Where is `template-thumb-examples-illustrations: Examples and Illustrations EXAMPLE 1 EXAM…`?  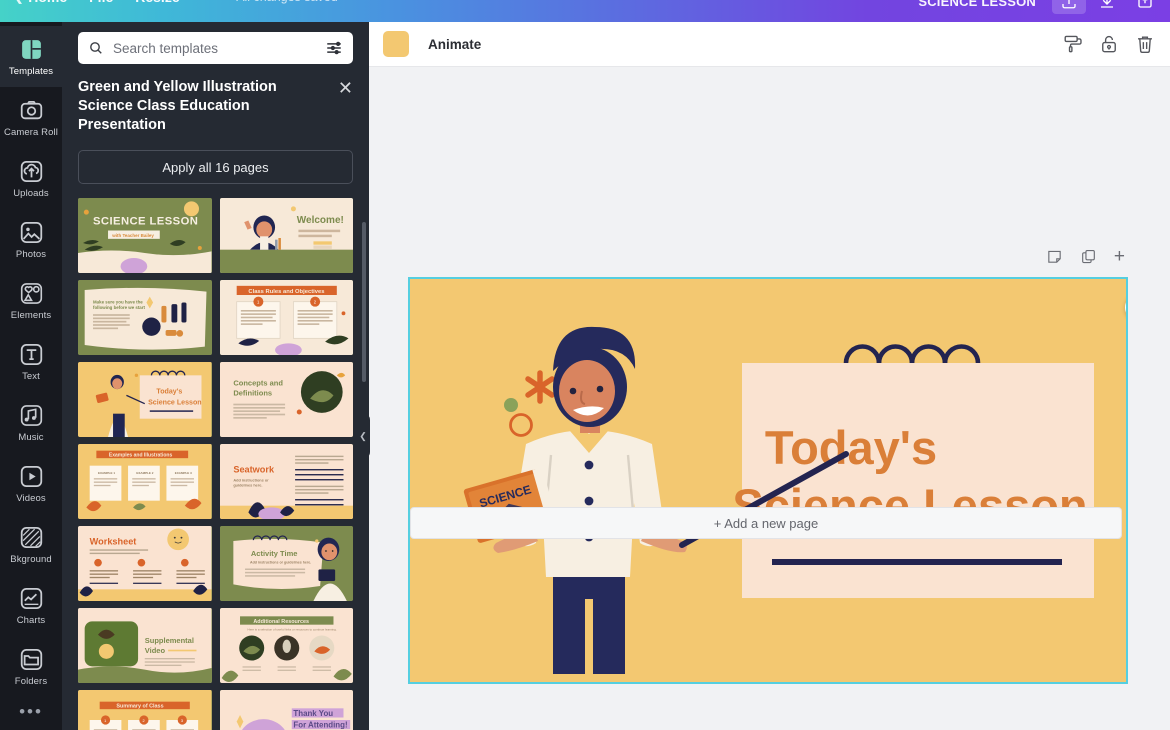
template-thumb-examples-illustrations: Examples and Illustrations EXAMPLE 1 EXAM… is located at coordinates (145, 482).